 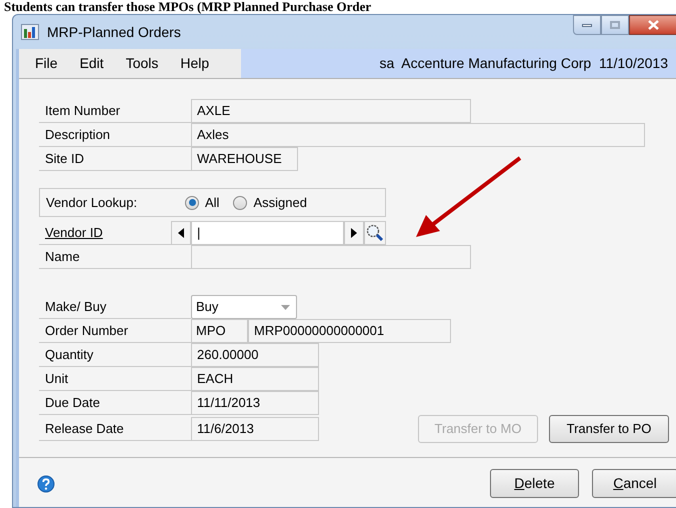 What do you see at coordinates (115, 379) in the screenshot?
I see `field-label: Unit` at bounding box center [115, 379].